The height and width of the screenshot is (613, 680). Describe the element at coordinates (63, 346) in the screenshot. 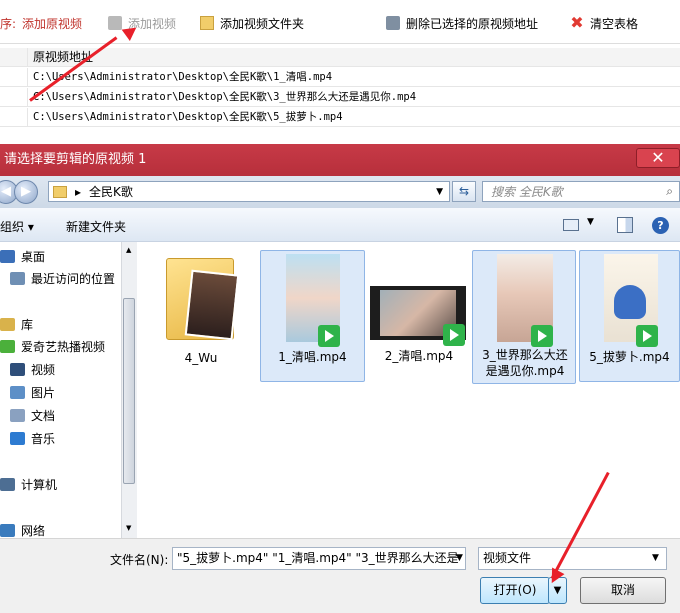

I see `sidebar-item-label: 爱奇艺热播视频` at that location.